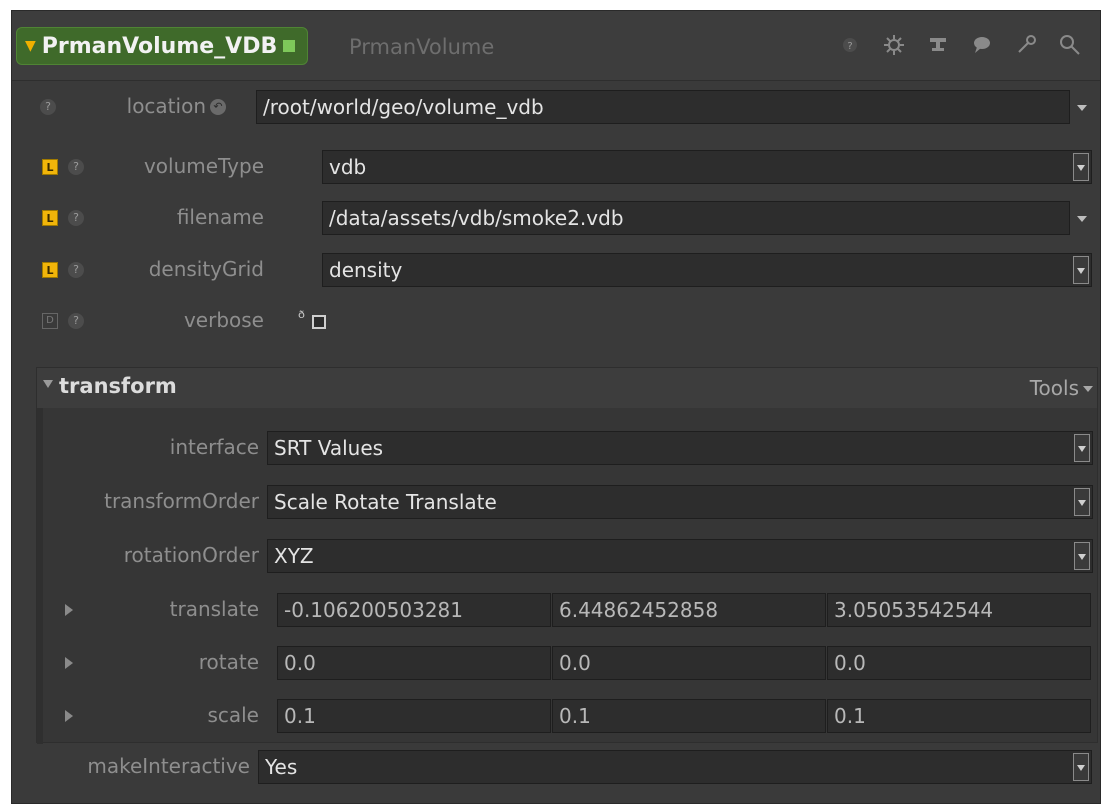 This screenshot has height=804, width=1101. Describe the element at coordinates (959, 610) in the screenshot. I see `translate-z-input: 3.05053542544` at that location.